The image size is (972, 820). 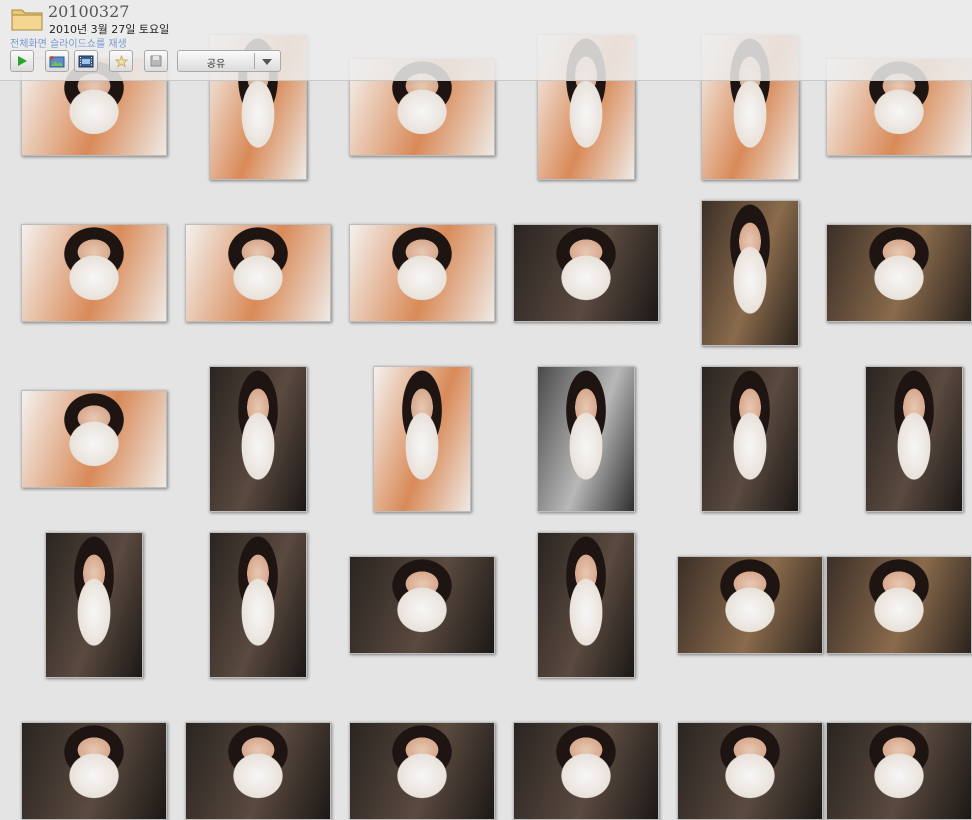 I want to click on chevron-down-icon, so click(x=267, y=62).